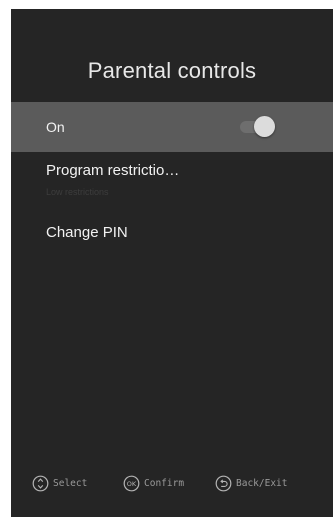 The height and width of the screenshot is (517, 333). Describe the element at coordinates (40, 483) in the screenshot. I see `up-down-arrows-icon` at that location.